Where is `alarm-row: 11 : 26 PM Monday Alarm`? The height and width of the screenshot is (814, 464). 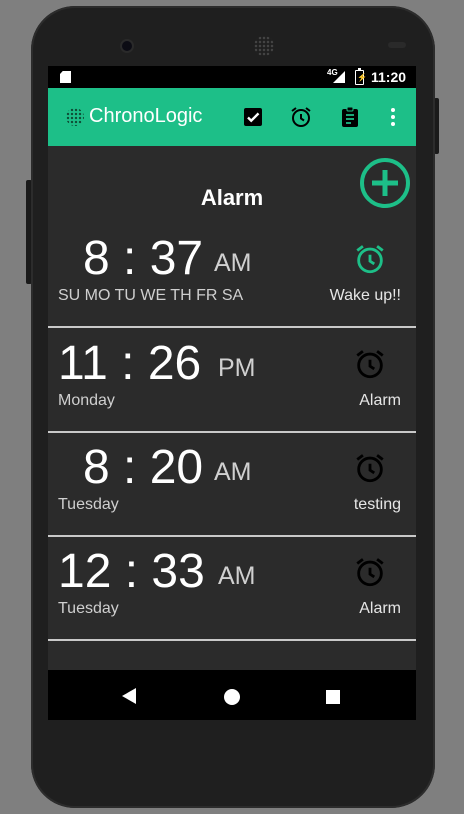
alarm-row: 11 : 26 PM Monday Alarm is located at coordinates (232, 380).